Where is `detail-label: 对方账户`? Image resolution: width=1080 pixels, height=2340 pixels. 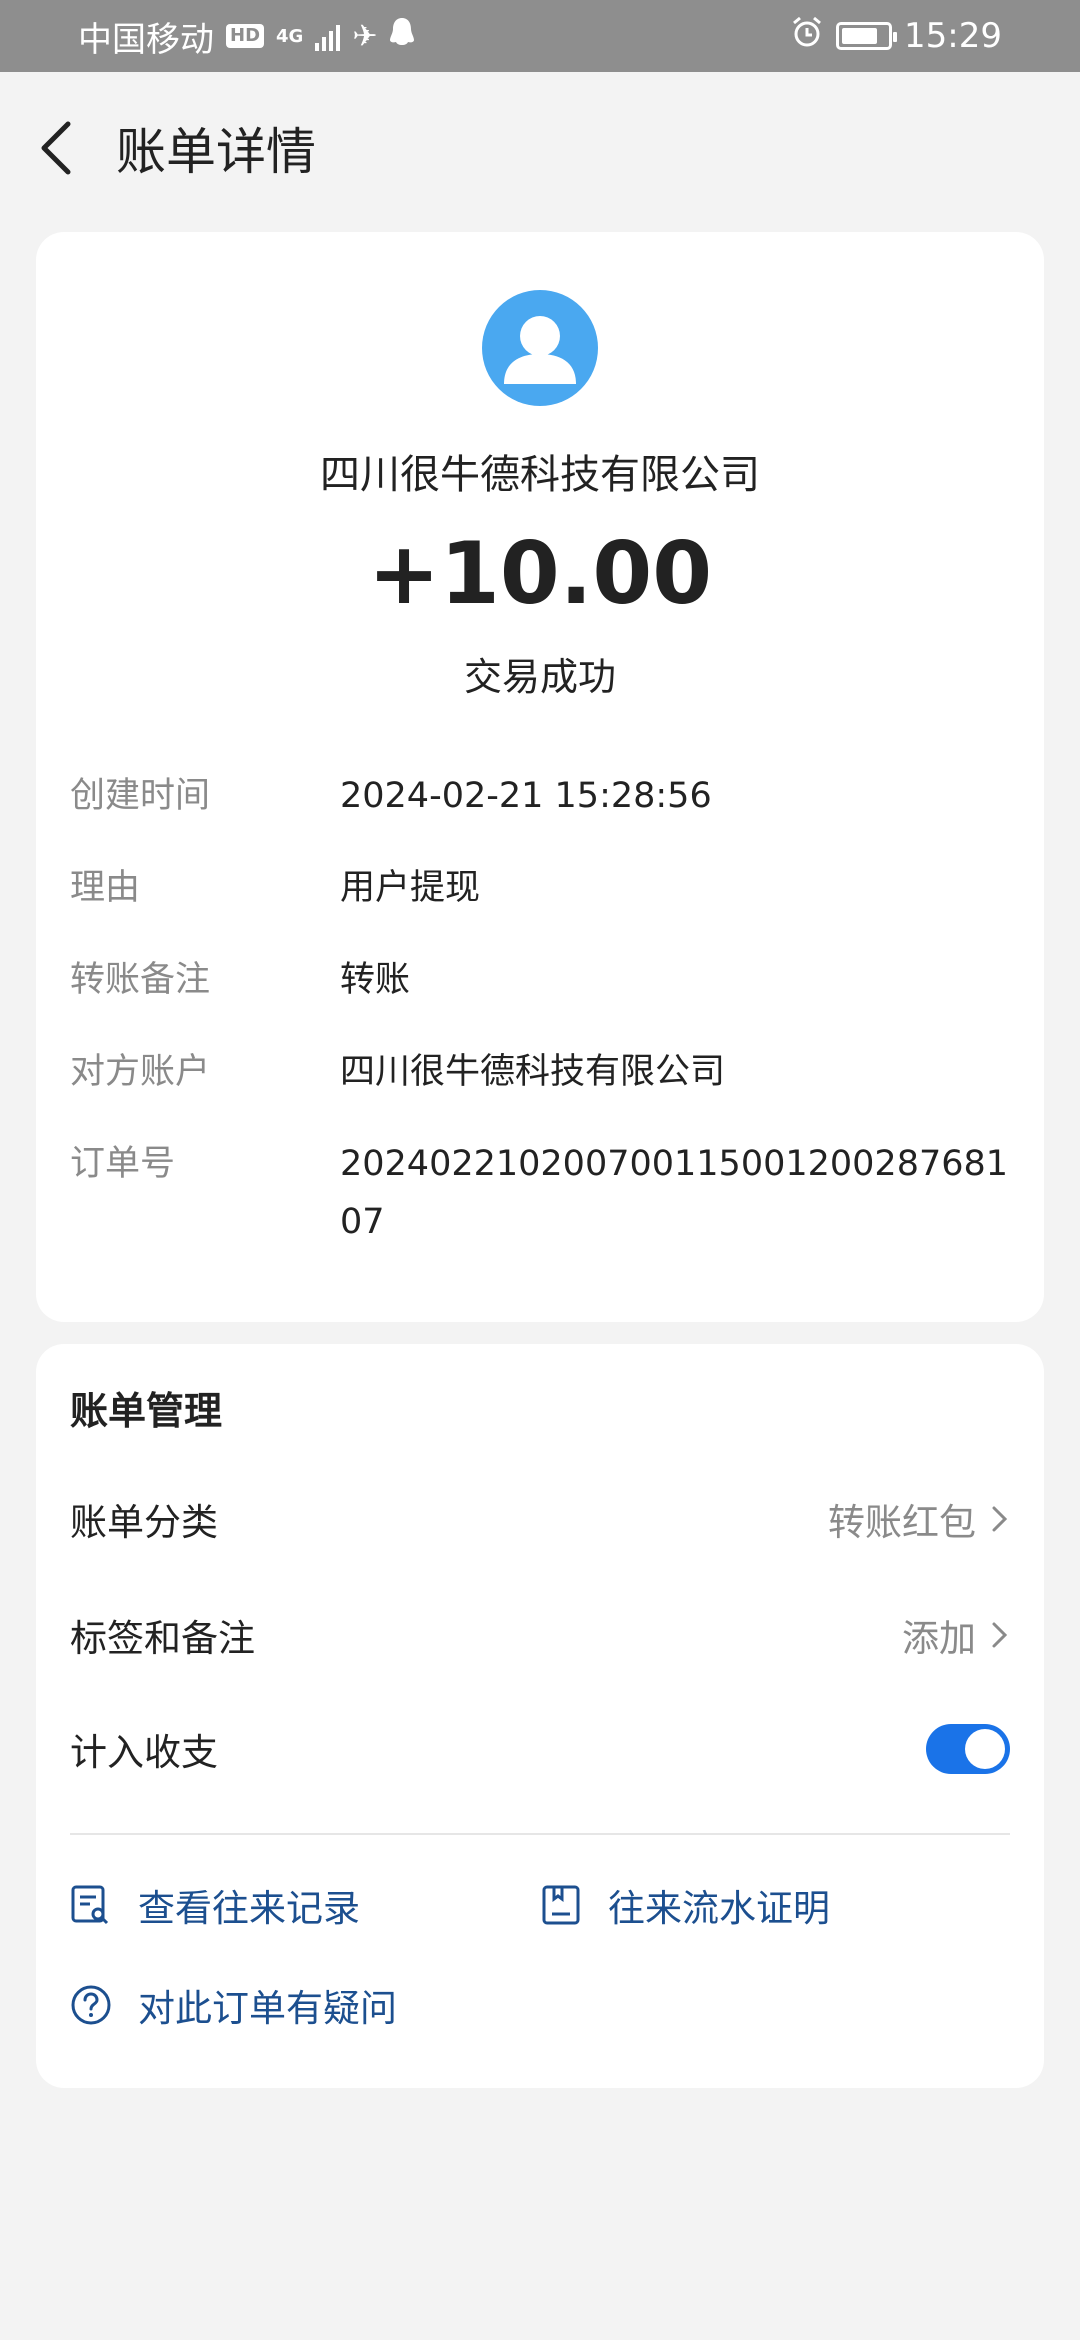
detail-label: 对方账户 is located at coordinates (140, 1072).